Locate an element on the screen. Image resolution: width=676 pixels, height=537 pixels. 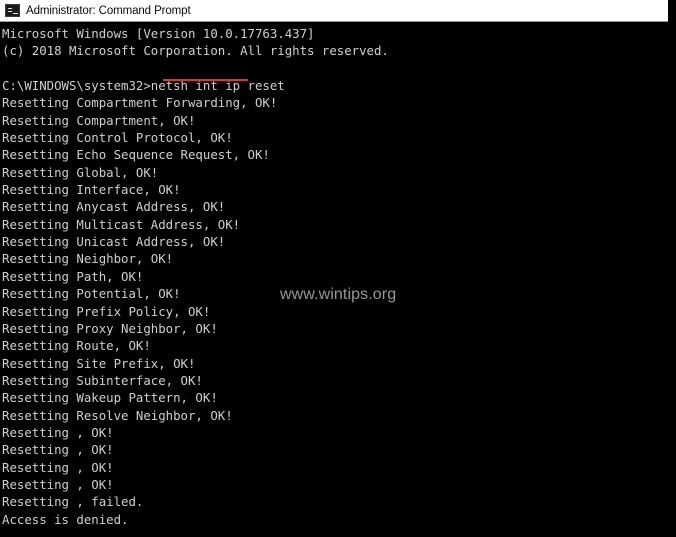
watermark-label: www.wintips.org is located at coordinates (338, 294).